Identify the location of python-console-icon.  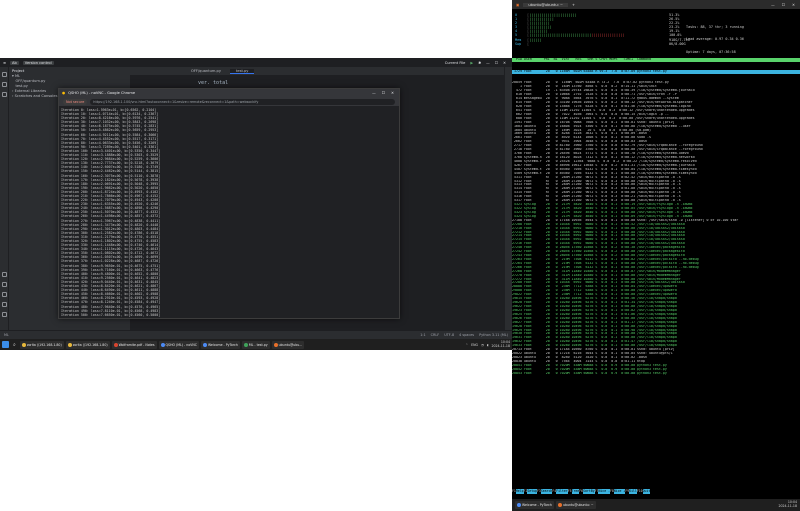
(4, 284).